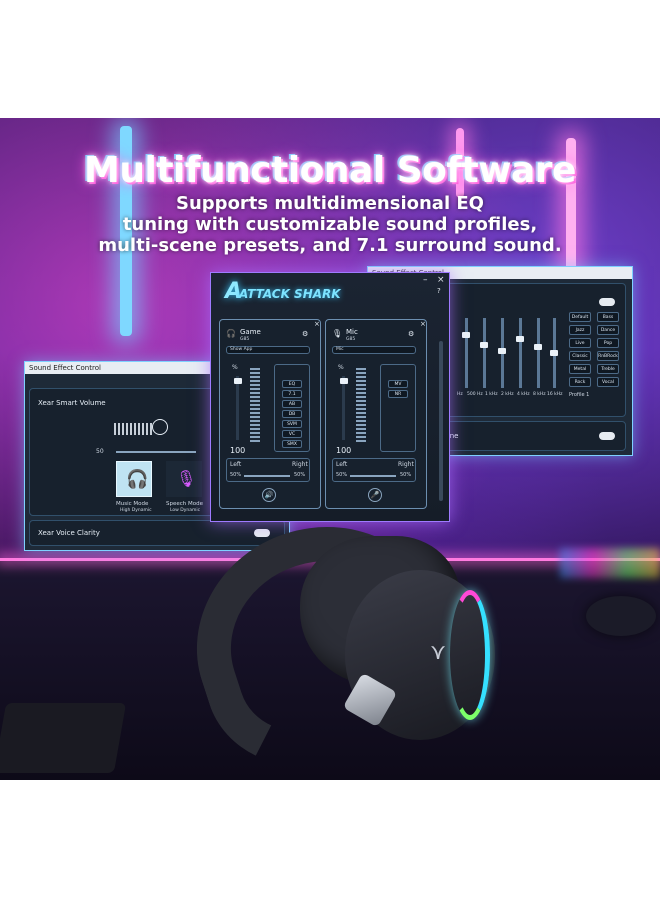 The height and width of the screenshot is (900, 660). Describe the element at coordinates (460, 394) in the screenshot. I see `freq-label: Hz` at that location.